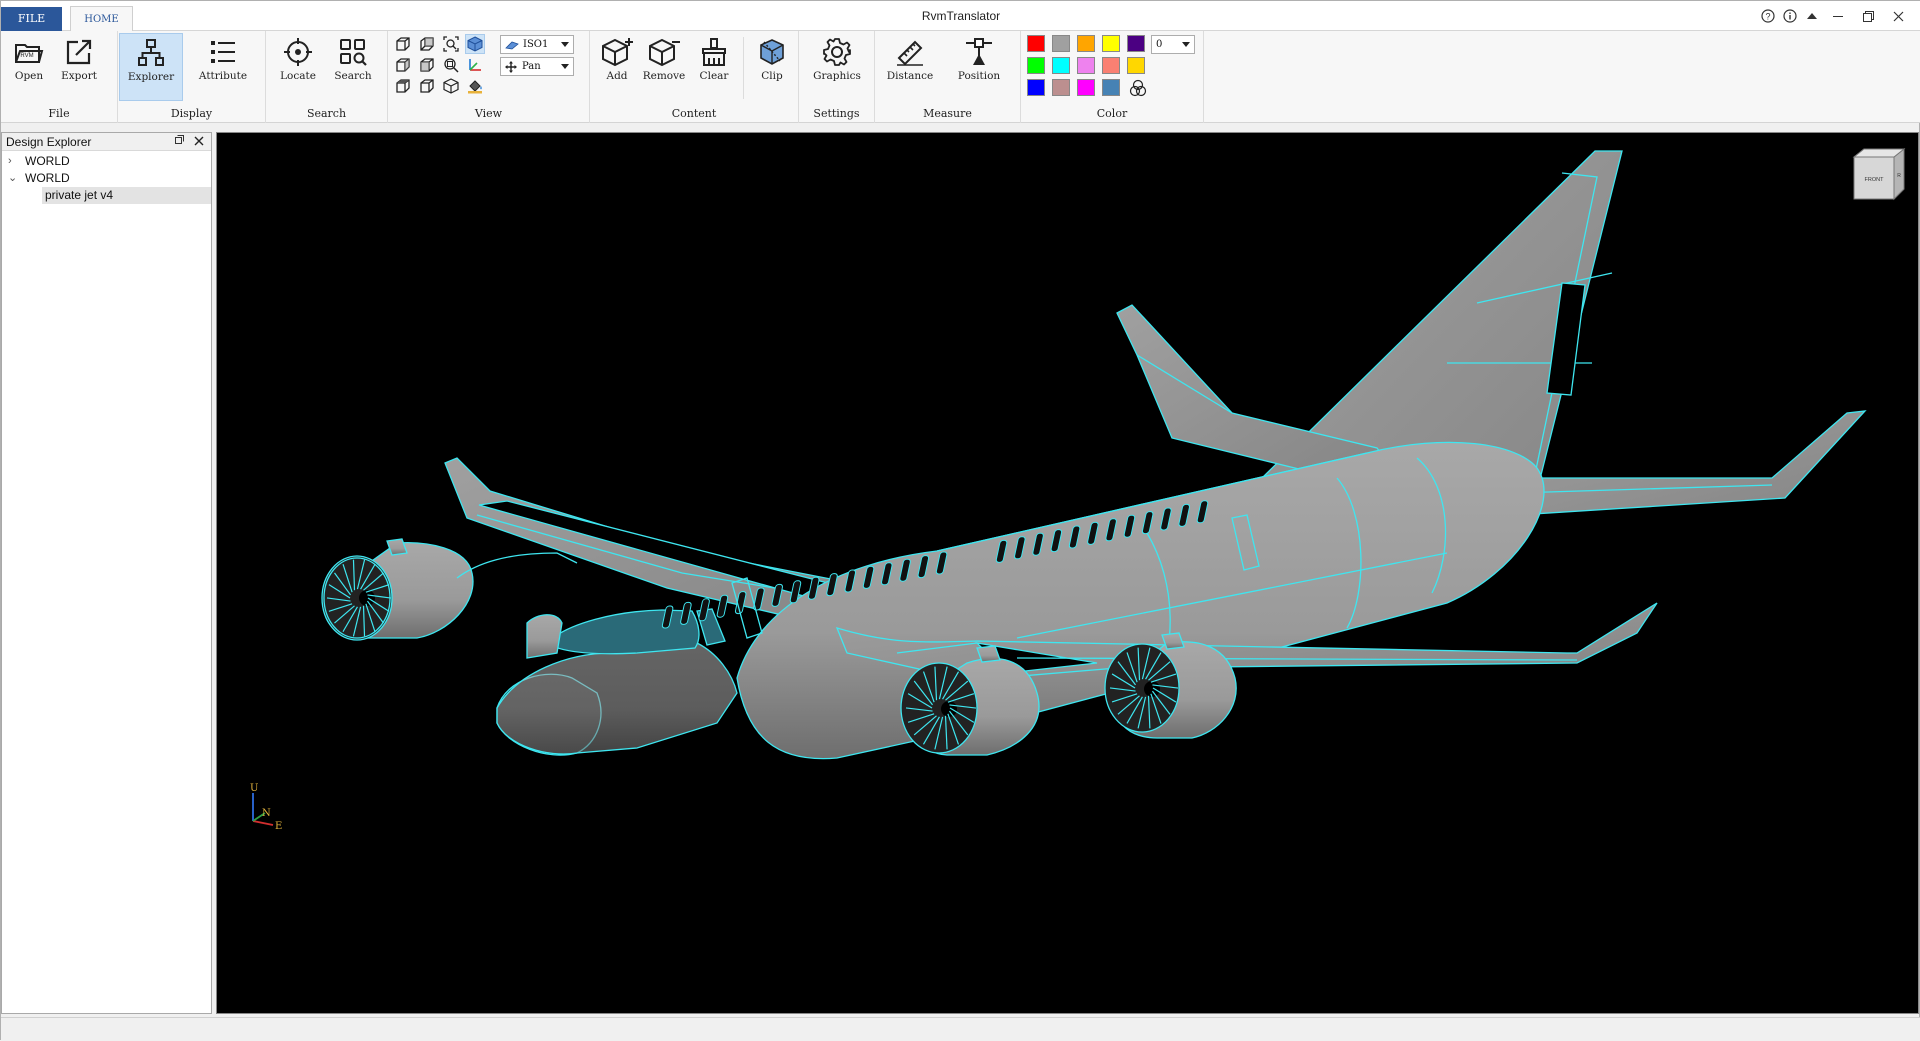 The height and width of the screenshot is (1041, 1920). What do you see at coordinates (151, 52) in the screenshot?
I see `tree-hierarchy-icon` at bounding box center [151, 52].